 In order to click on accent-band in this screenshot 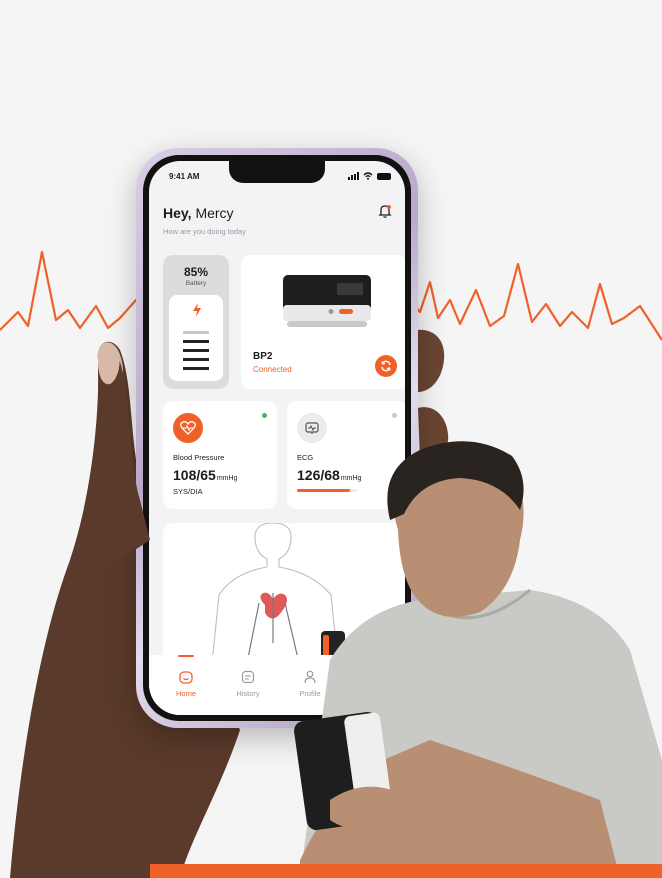, I will do `click(406, 871)`.